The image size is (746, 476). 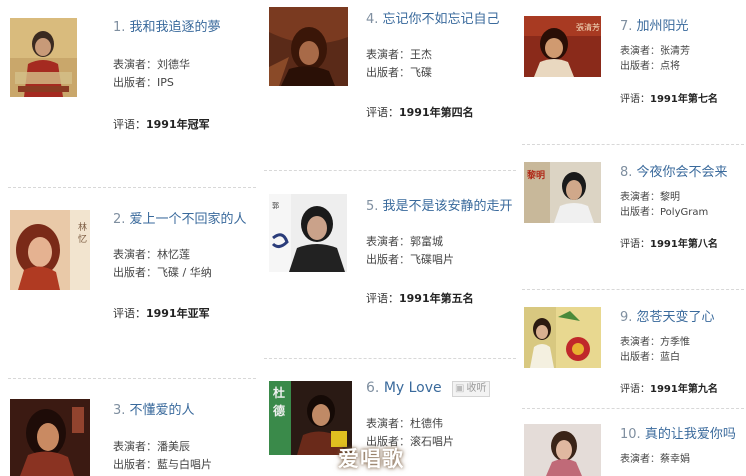 I want to click on song-meta: 表演者：林忆莲 出版者：飞碟 / 华纳, so click(x=162, y=264).